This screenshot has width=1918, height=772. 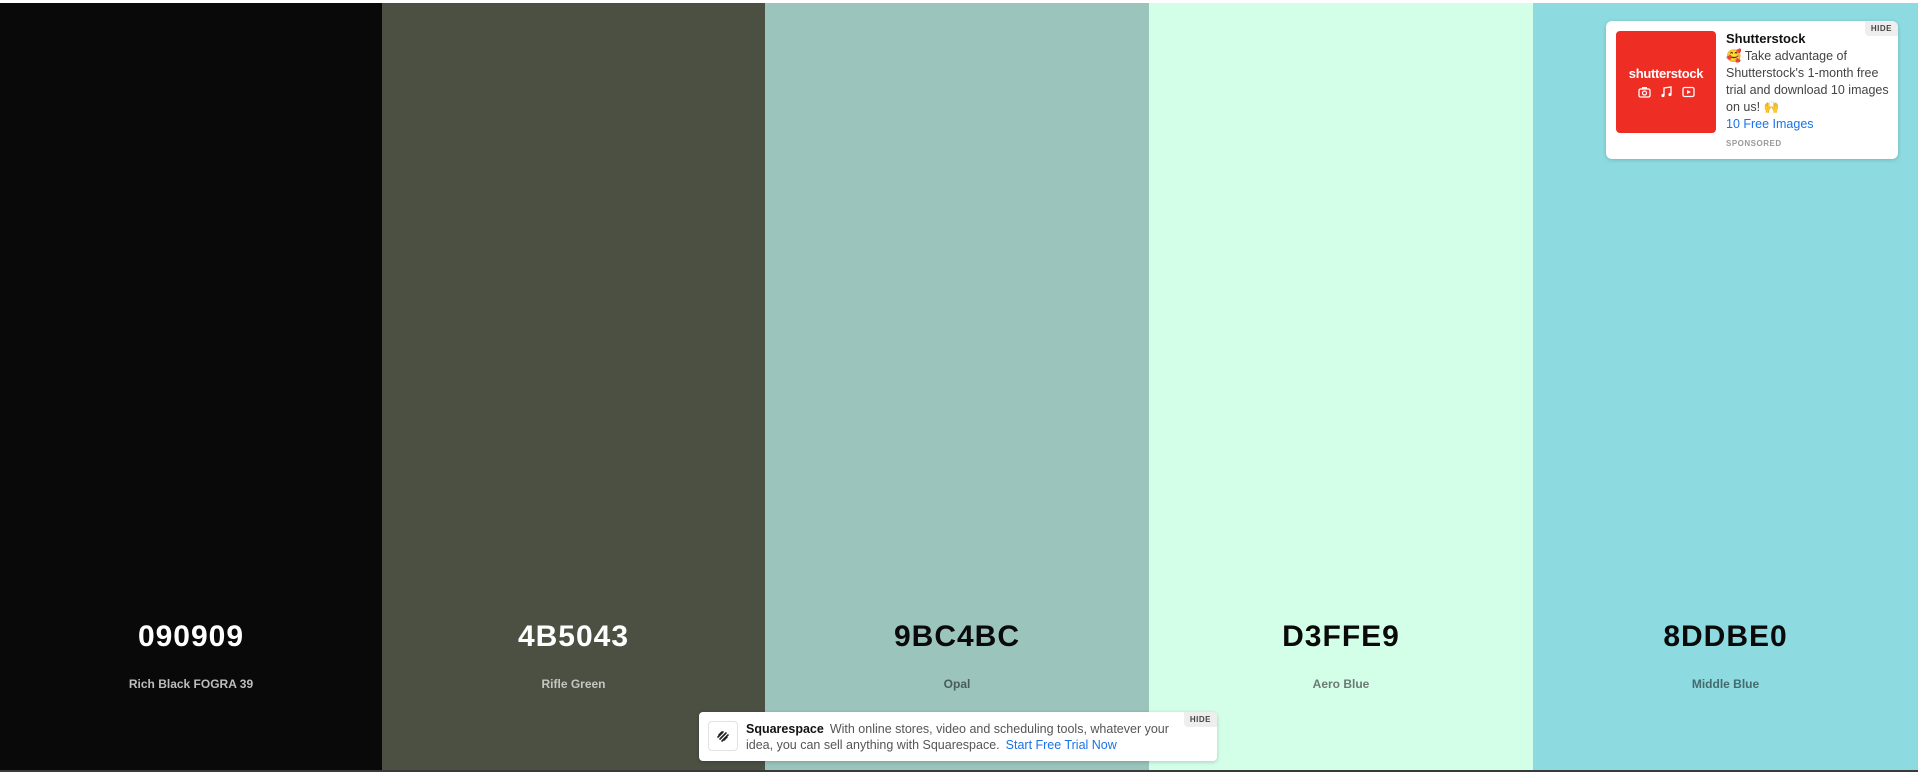 What do you see at coordinates (1061, 745) in the screenshot?
I see `bottom-ad-cta-link: Start Free Trial Now` at bounding box center [1061, 745].